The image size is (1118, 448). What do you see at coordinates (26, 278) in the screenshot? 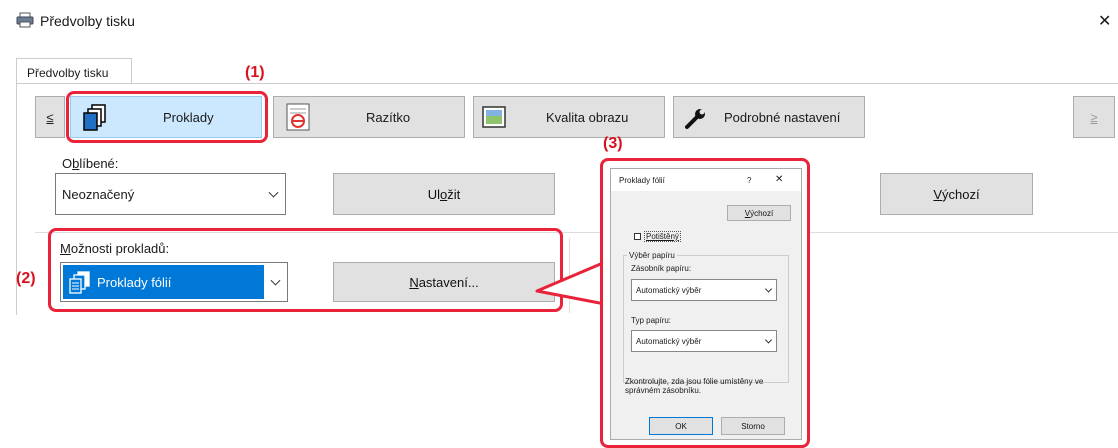
I see `callout-2-label: (2)` at bounding box center [26, 278].